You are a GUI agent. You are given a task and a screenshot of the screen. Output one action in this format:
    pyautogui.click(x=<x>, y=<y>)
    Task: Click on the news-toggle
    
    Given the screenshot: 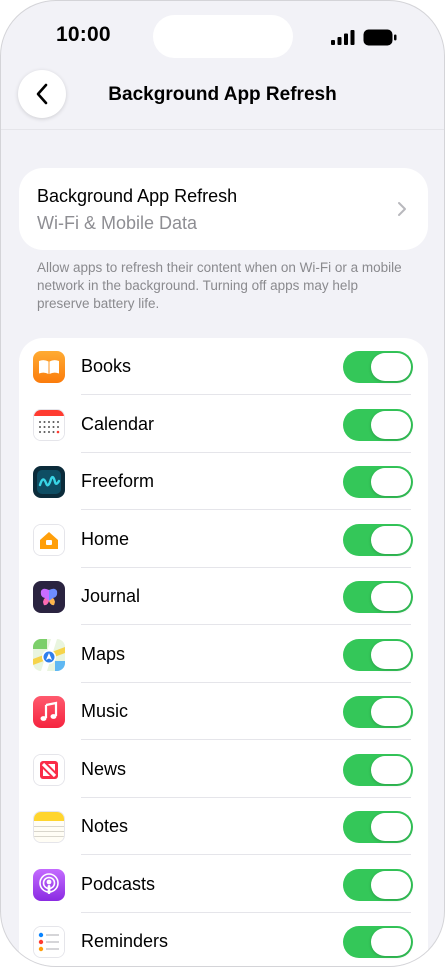 What is the action you would take?
    pyautogui.click(x=378, y=769)
    